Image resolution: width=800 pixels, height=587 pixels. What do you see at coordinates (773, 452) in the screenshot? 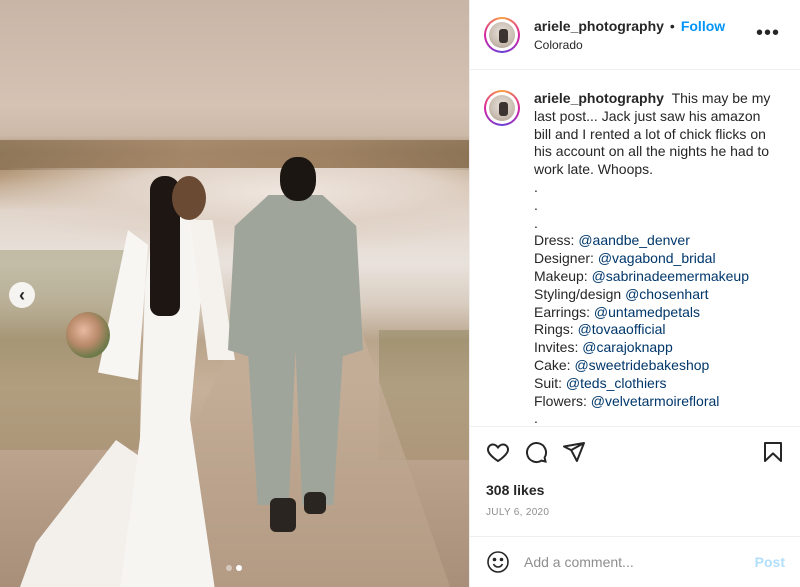
I see `bookmark-icon` at bounding box center [773, 452].